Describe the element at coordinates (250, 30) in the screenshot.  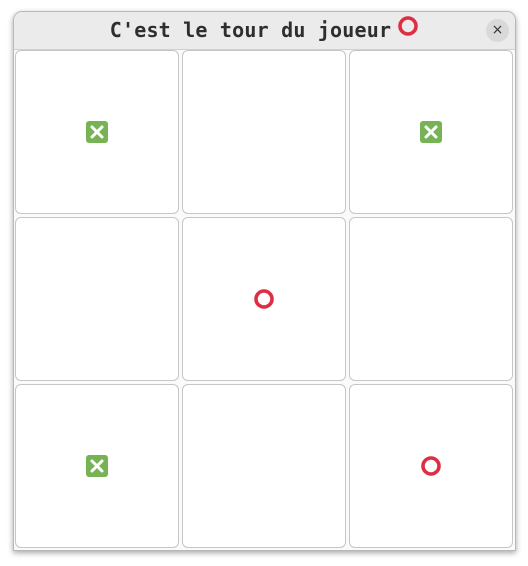
I see `window-title-text: C'est le tour du joueur` at that location.